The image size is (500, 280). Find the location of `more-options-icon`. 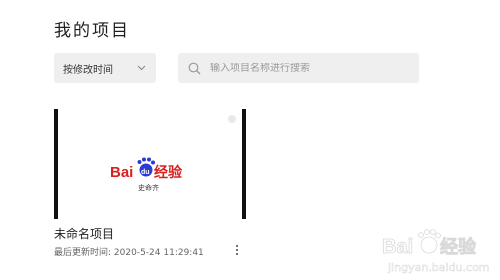

more-options-icon is located at coordinates (237, 250).